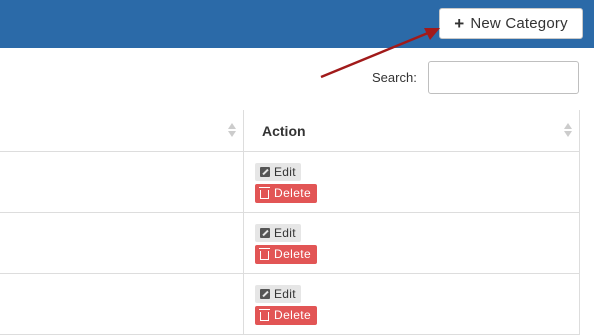 This screenshot has width=599, height=335. I want to click on column-header-name, so click(122, 131).